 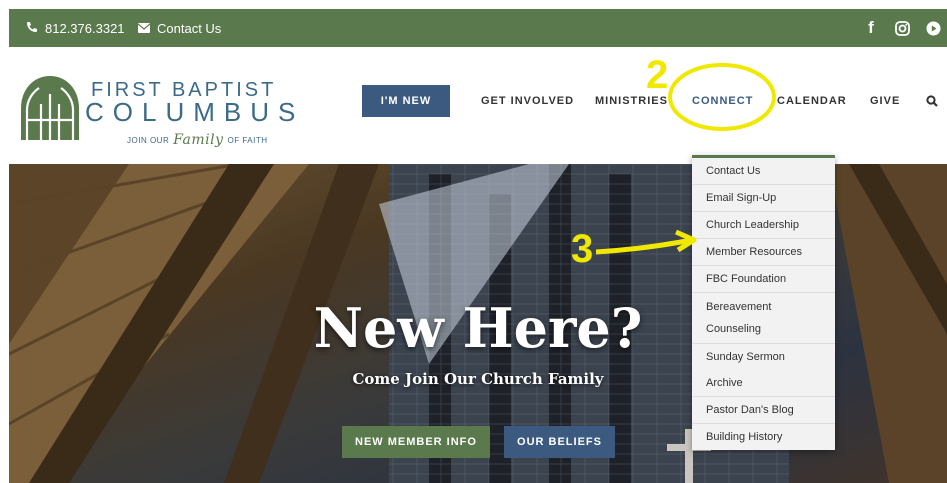 I want to click on tagline-script: Family, so click(x=198, y=140).